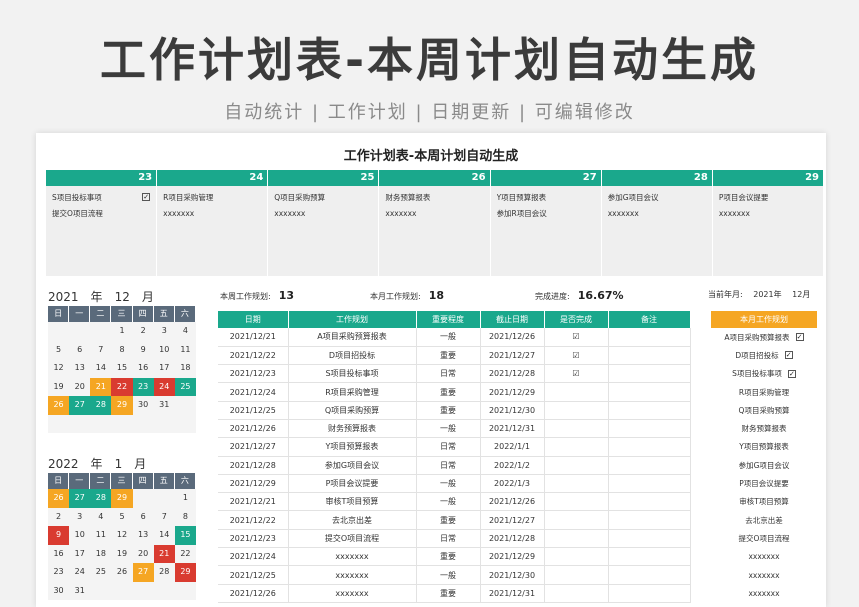 This screenshot has width=859, height=607. What do you see at coordinates (100, 368) in the screenshot?
I see `calendar-day: 14` at bounding box center [100, 368].